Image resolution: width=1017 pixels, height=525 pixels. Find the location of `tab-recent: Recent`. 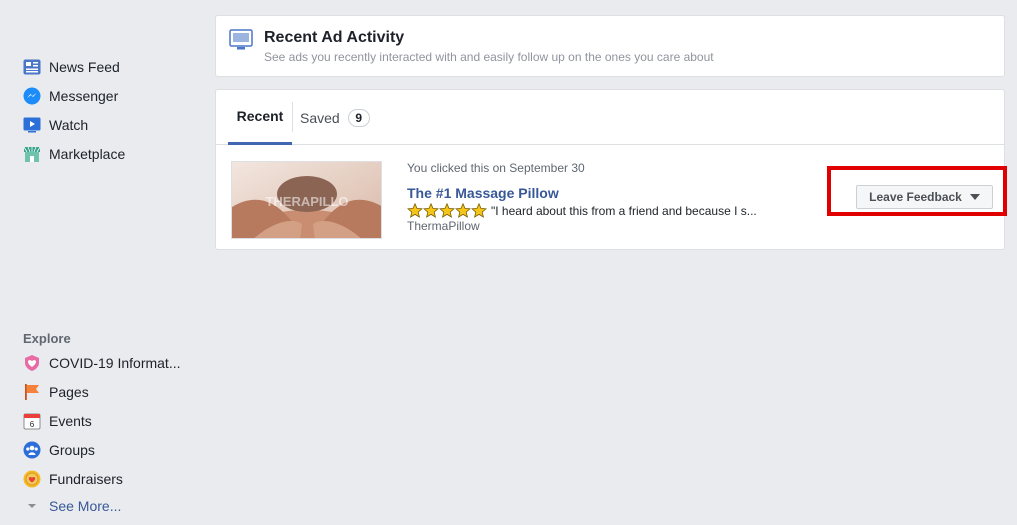

tab-recent: Recent is located at coordinates (260, 117).